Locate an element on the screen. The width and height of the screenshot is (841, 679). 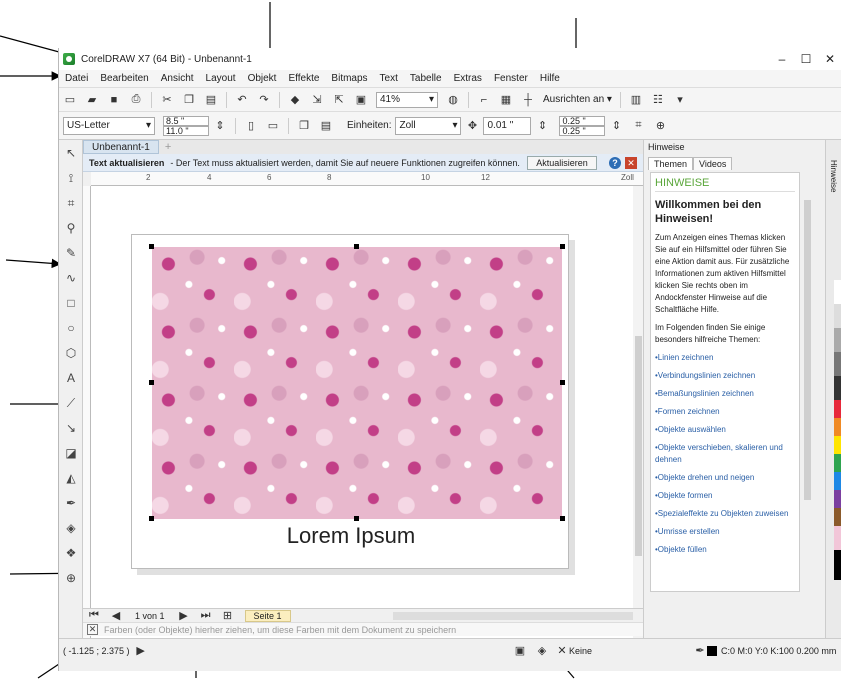
menu-objekt: Objekt is located at coordinates (262, 78).